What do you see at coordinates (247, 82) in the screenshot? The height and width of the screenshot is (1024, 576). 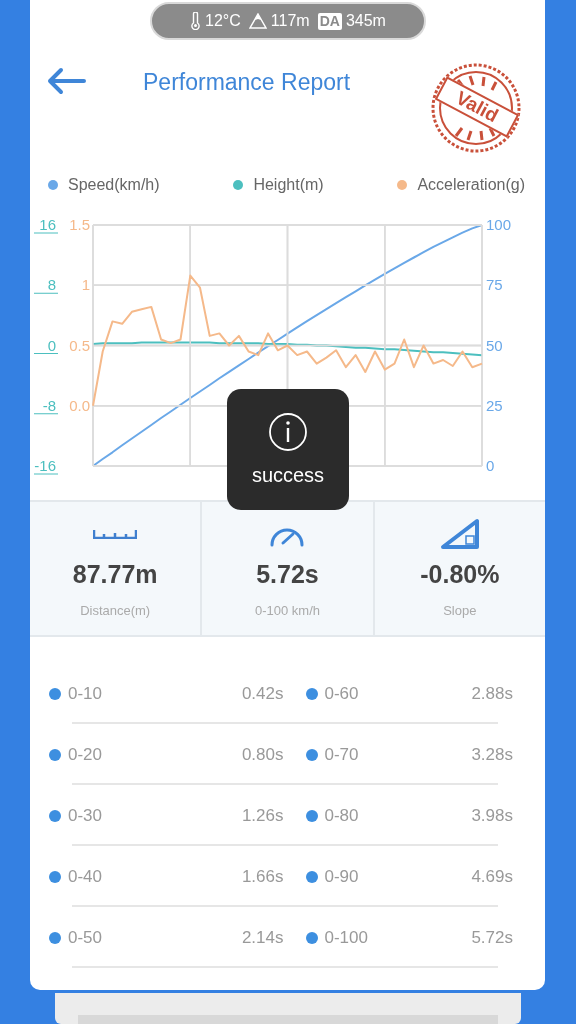 I see `page-title: Performance Report` at bounding box center [247, 82].